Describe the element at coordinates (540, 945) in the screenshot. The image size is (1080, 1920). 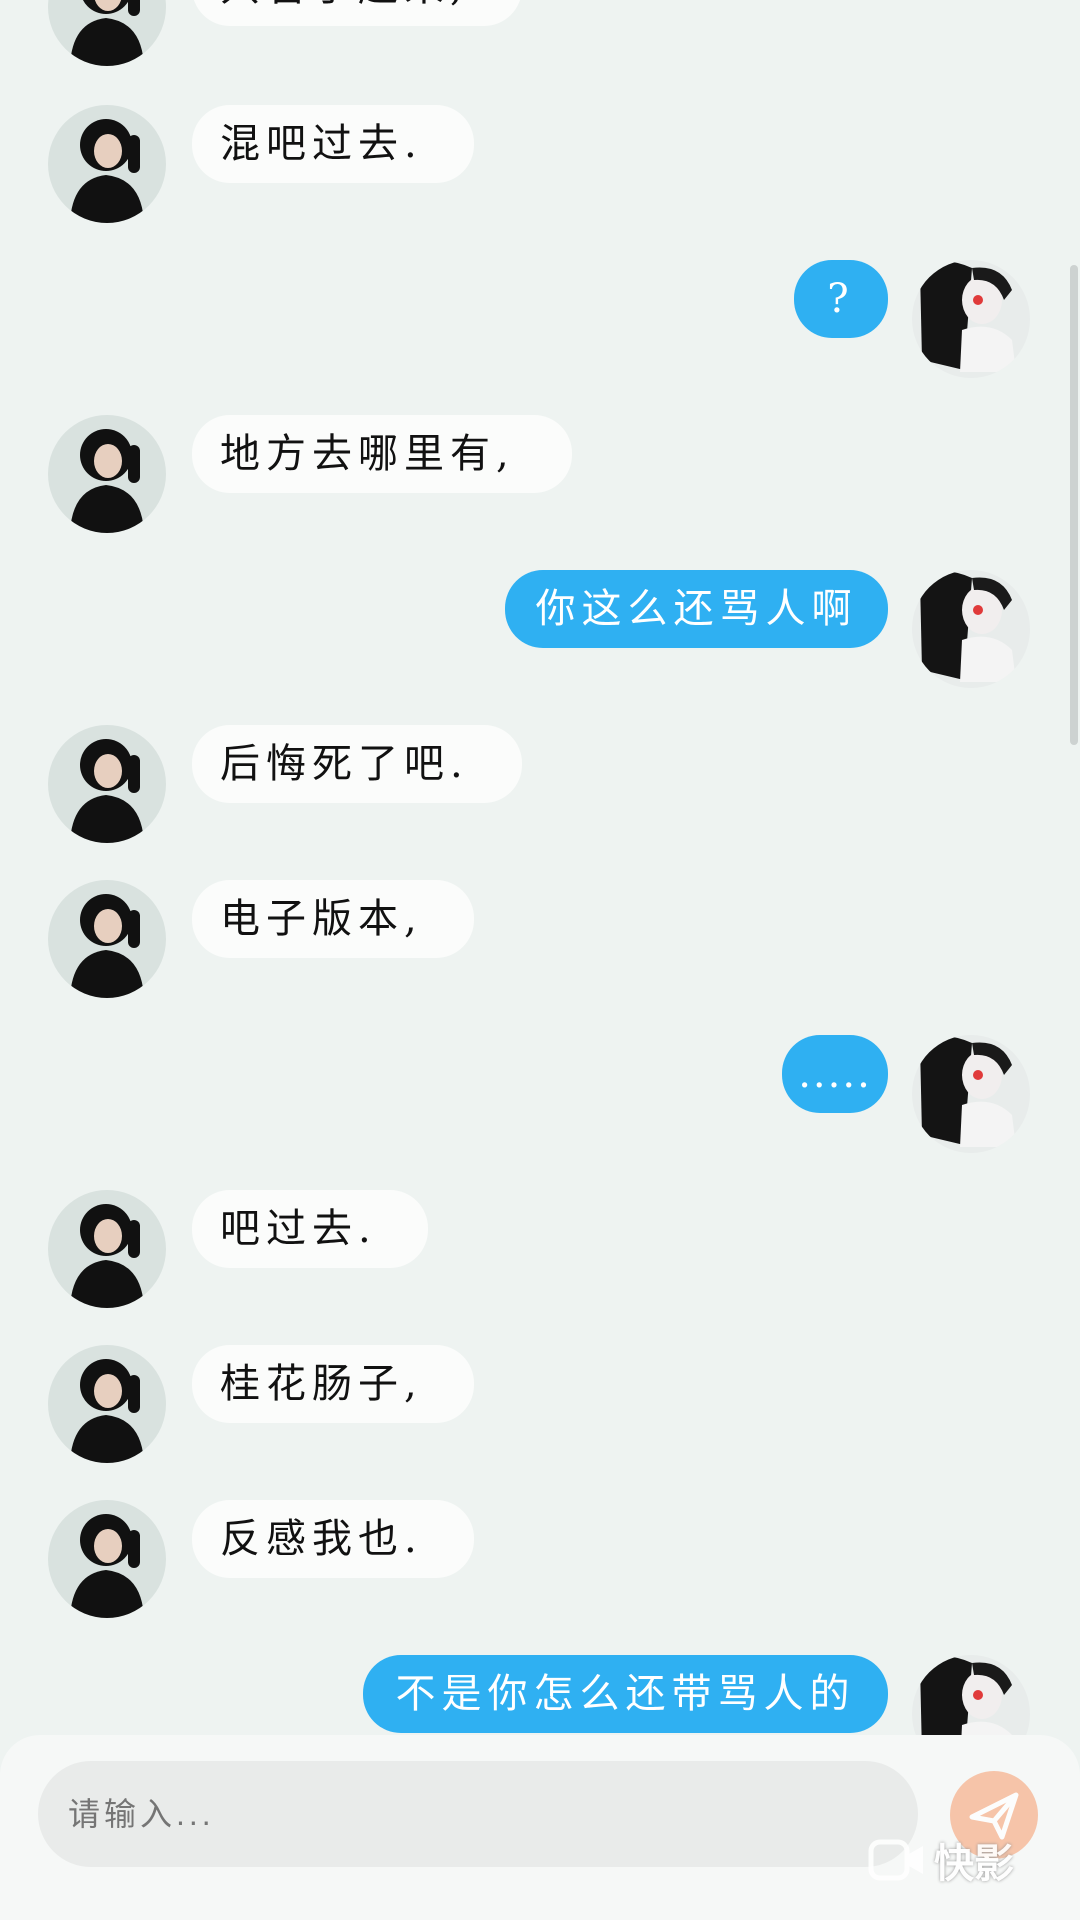
I see `message-row: 电子版本,` at that location.